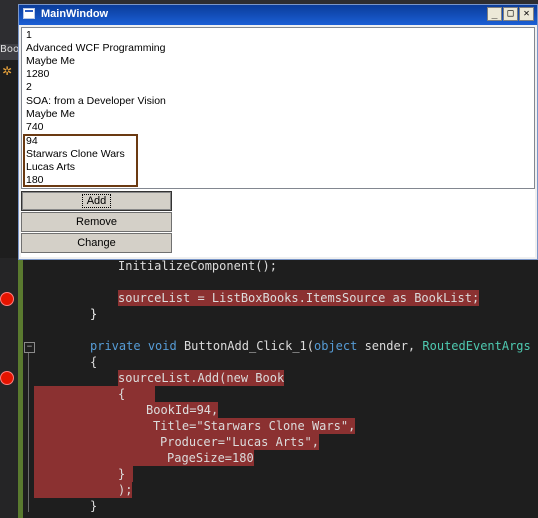 This screenshot has height=518, width=538. Describe the element at coordinates (476, 346) in the screenshot. I see `type-name: RoutedEventArgs` at that location.